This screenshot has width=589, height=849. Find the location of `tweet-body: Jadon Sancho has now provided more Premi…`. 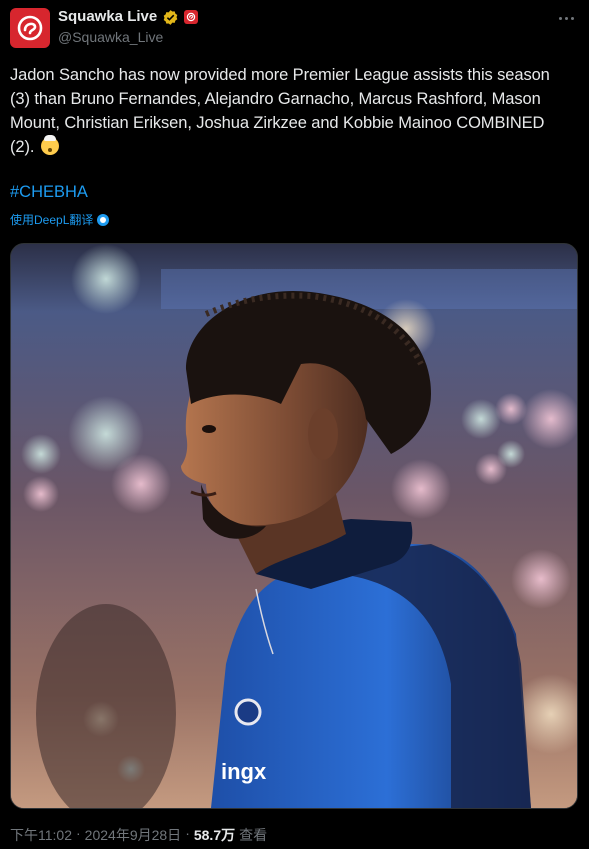

tweet-body: Jadon Sancho has now provided more Premi… is located at coordinates (280, 111).